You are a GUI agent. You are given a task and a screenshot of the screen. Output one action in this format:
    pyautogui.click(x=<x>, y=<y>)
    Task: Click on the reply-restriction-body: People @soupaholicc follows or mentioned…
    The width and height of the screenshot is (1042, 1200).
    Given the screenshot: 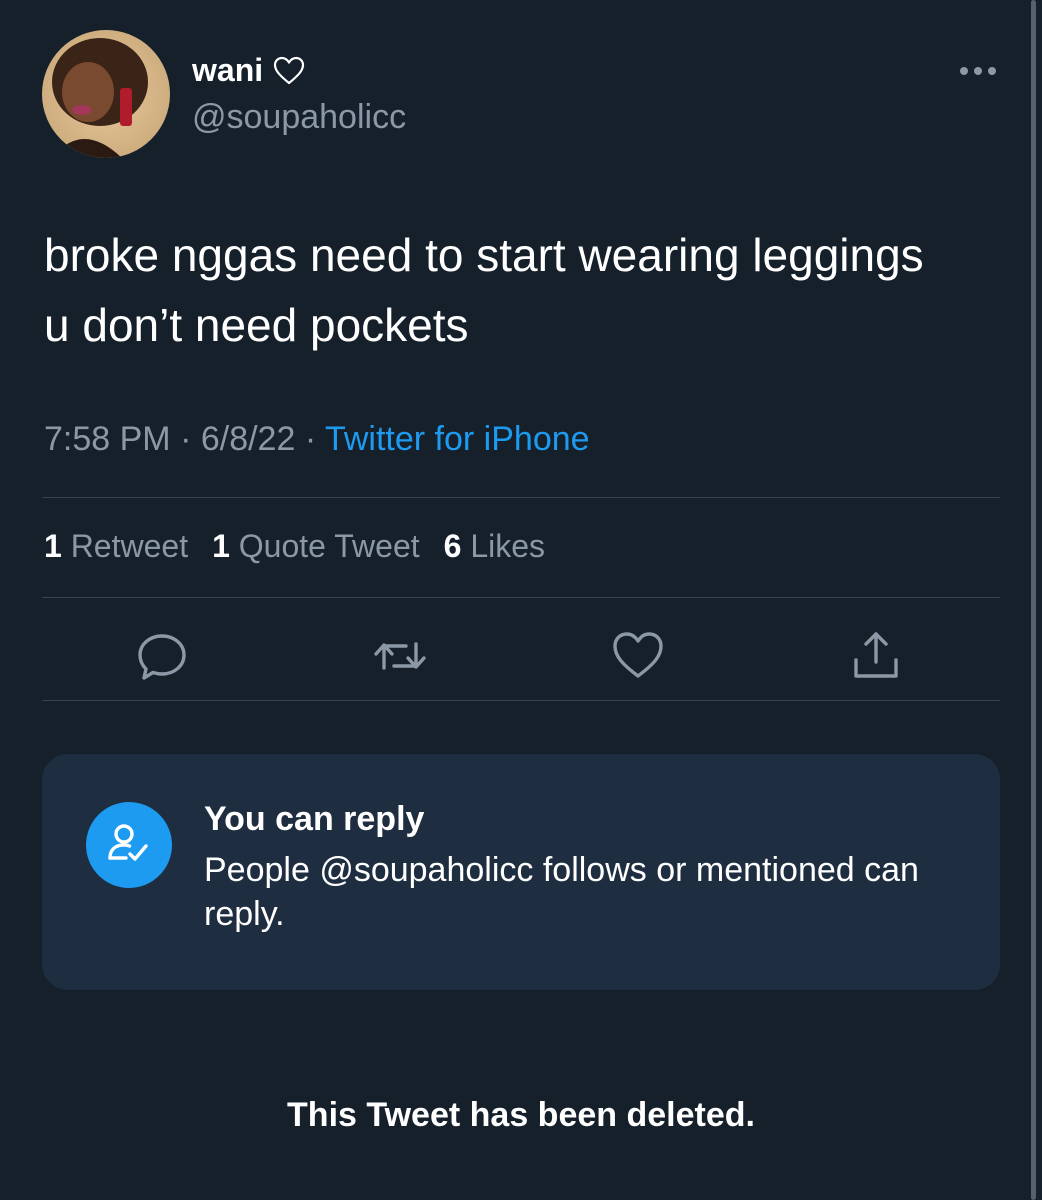 What is the action you would take?
    pyautogui.click(x=561, y=892)
    